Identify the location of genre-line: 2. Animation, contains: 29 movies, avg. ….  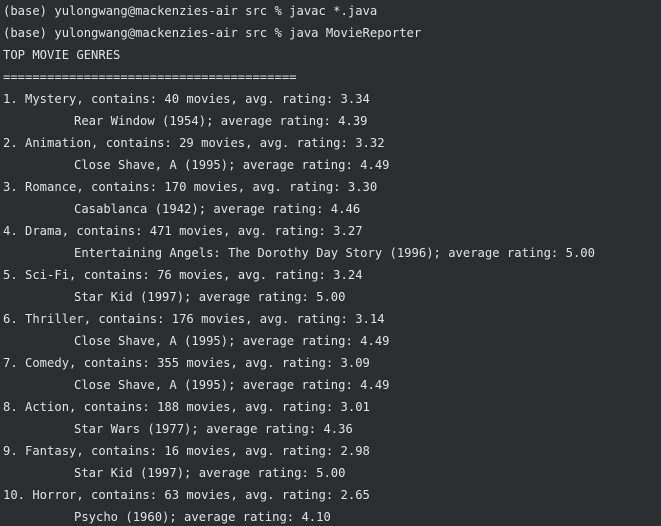
(194, 143).